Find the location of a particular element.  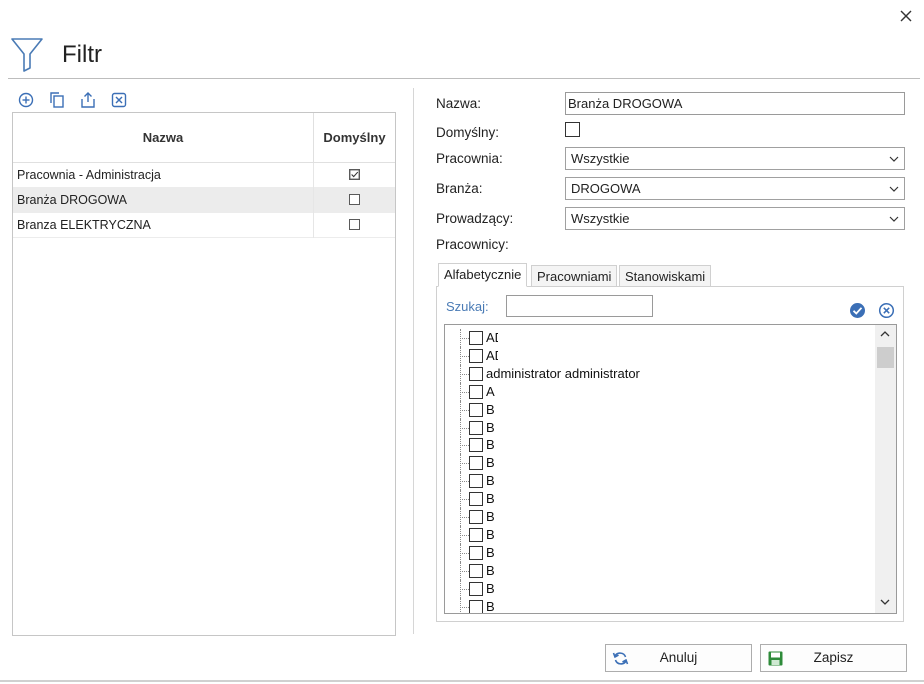

name-field: Branża DROGOWA is located at coordinates (735, 103).